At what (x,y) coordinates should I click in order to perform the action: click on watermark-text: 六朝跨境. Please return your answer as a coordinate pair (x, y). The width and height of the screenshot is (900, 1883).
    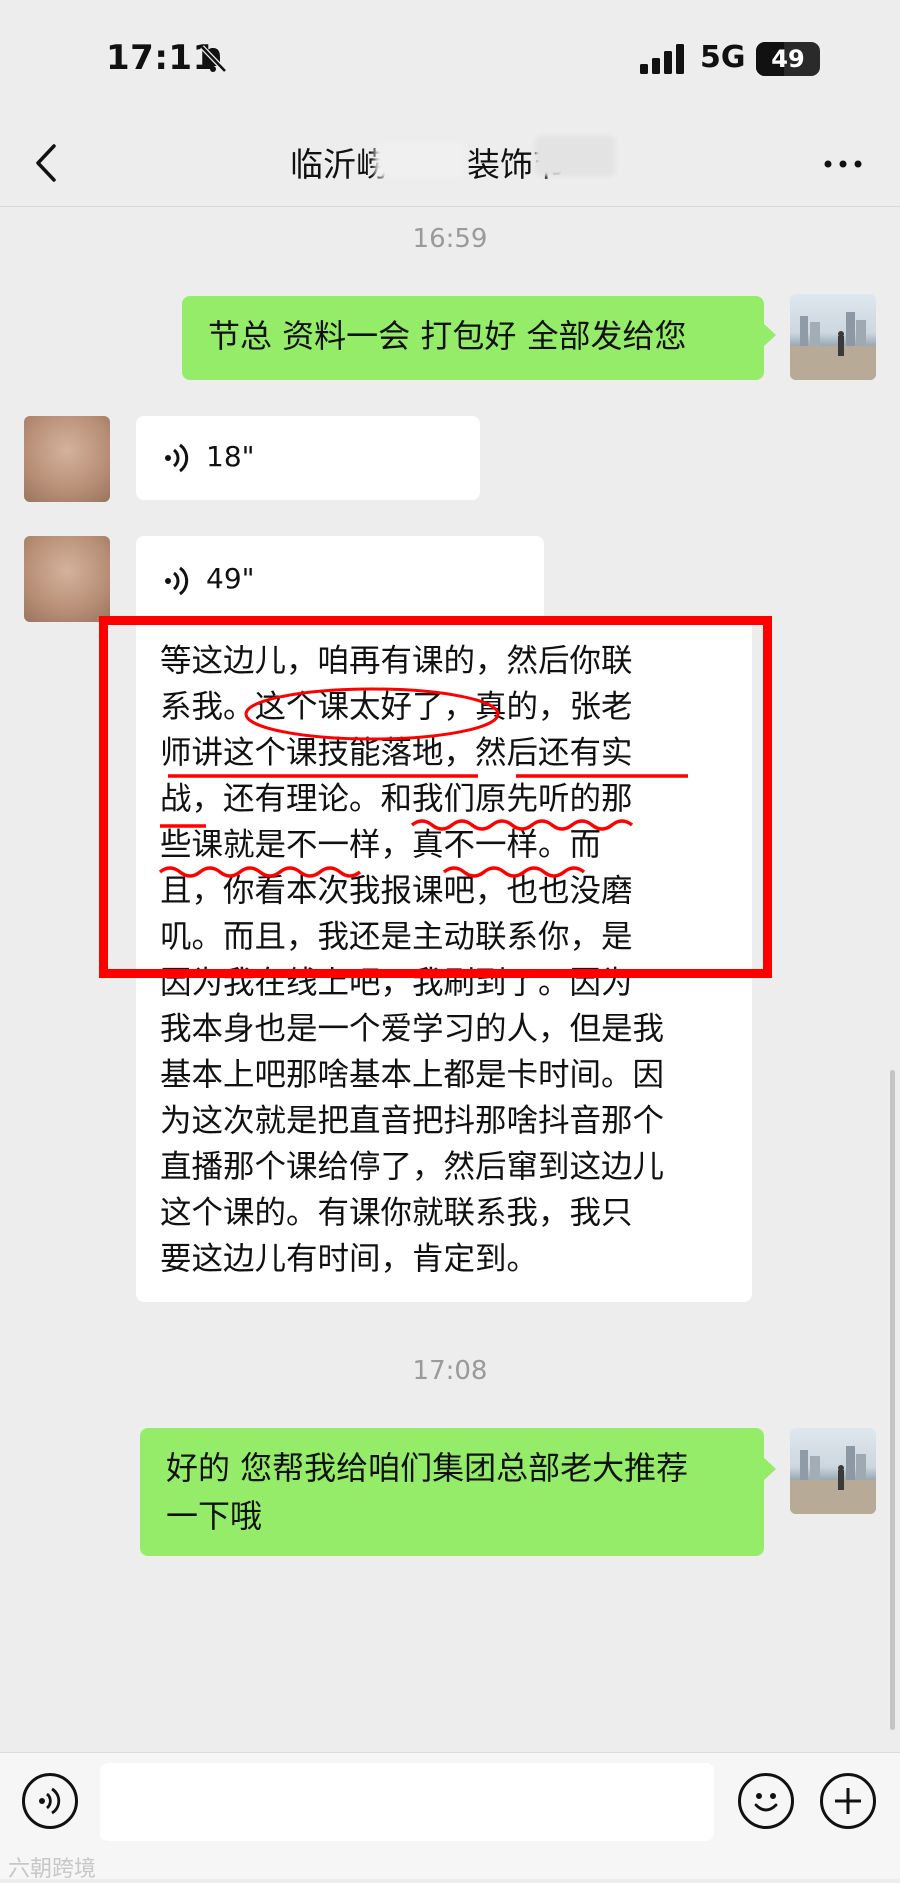
    Looking at the image, I should click on (52, 1869).